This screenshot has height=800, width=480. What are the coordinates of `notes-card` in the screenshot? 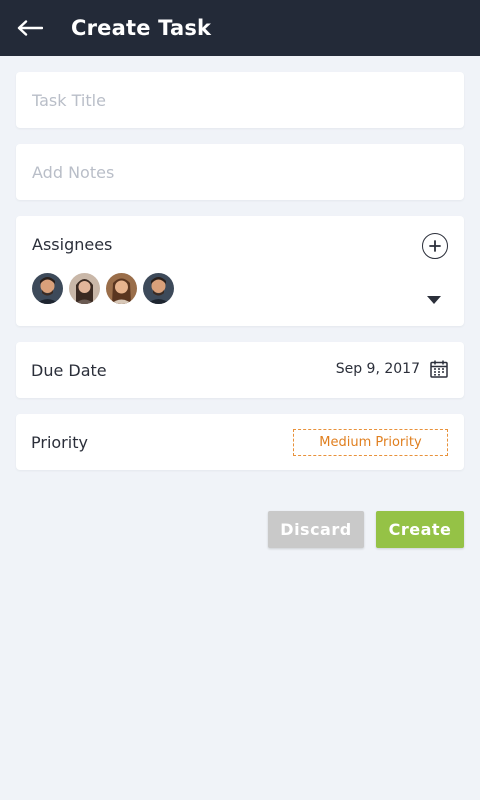 It's located at (240, 172).